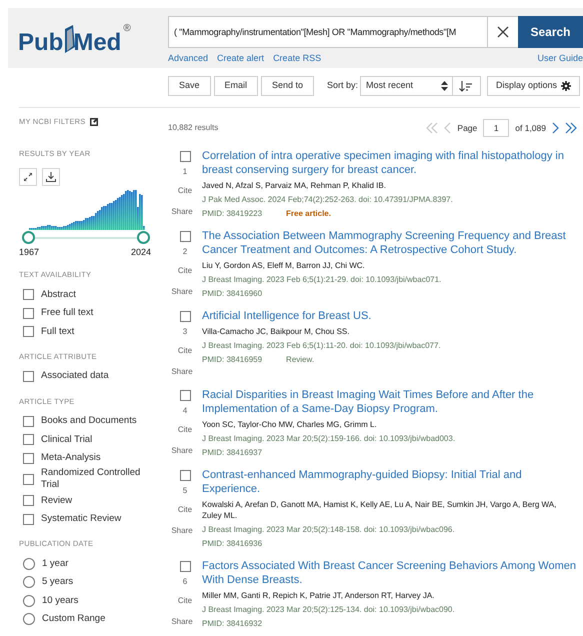 This screenshot has height=636, width=583. I want to click on authors-text: Javed N, Afzal S, Parvaiz MA, Rehman P, Khalid IB., so click(294, 185).